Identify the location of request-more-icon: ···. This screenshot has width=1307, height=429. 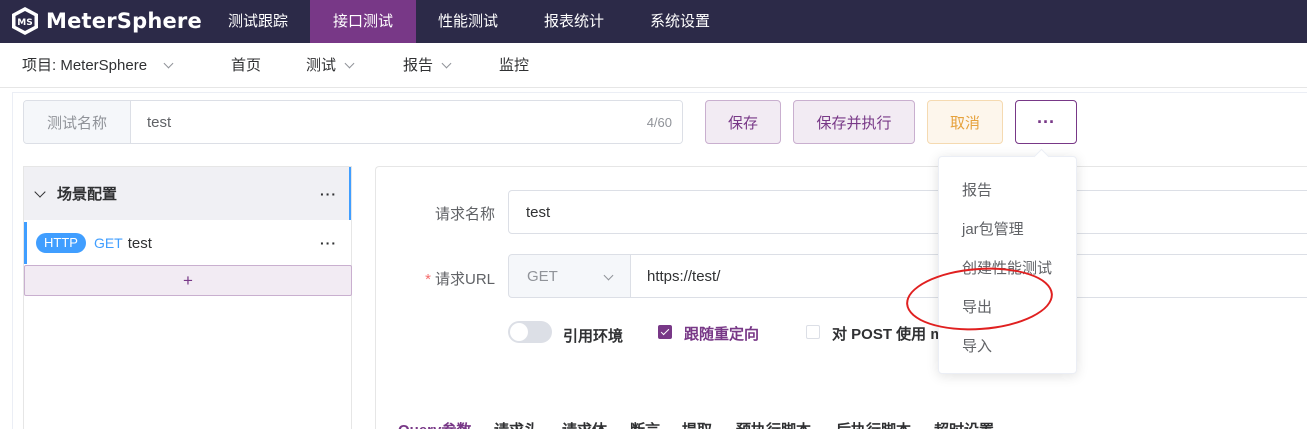
(328, 243).